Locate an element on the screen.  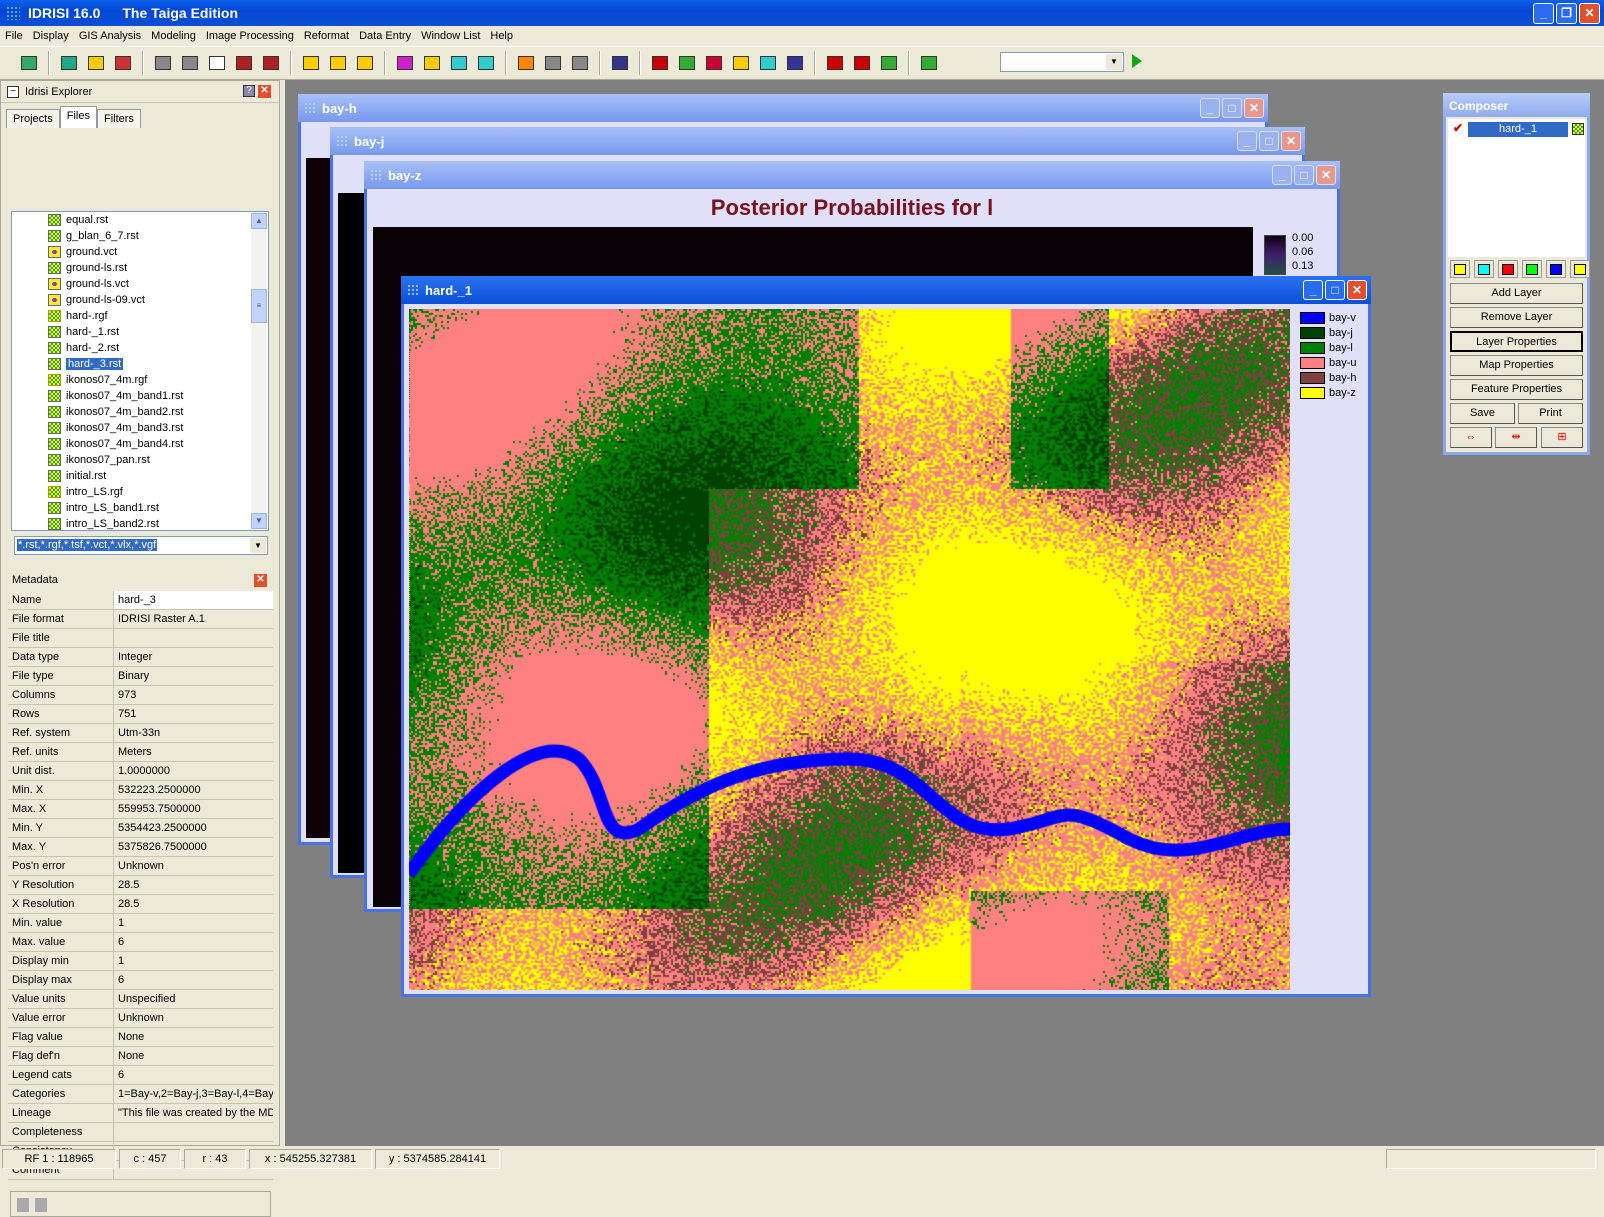
open-project-icon is located at coordinates (29, 63).